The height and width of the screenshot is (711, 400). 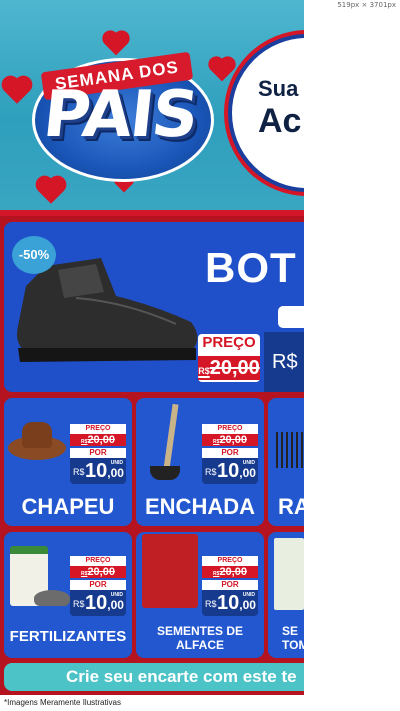 What do you see at coordinates (291, 317) in the screenshot?
I see `hero-unit-tab` at bounding box center [291, 317].